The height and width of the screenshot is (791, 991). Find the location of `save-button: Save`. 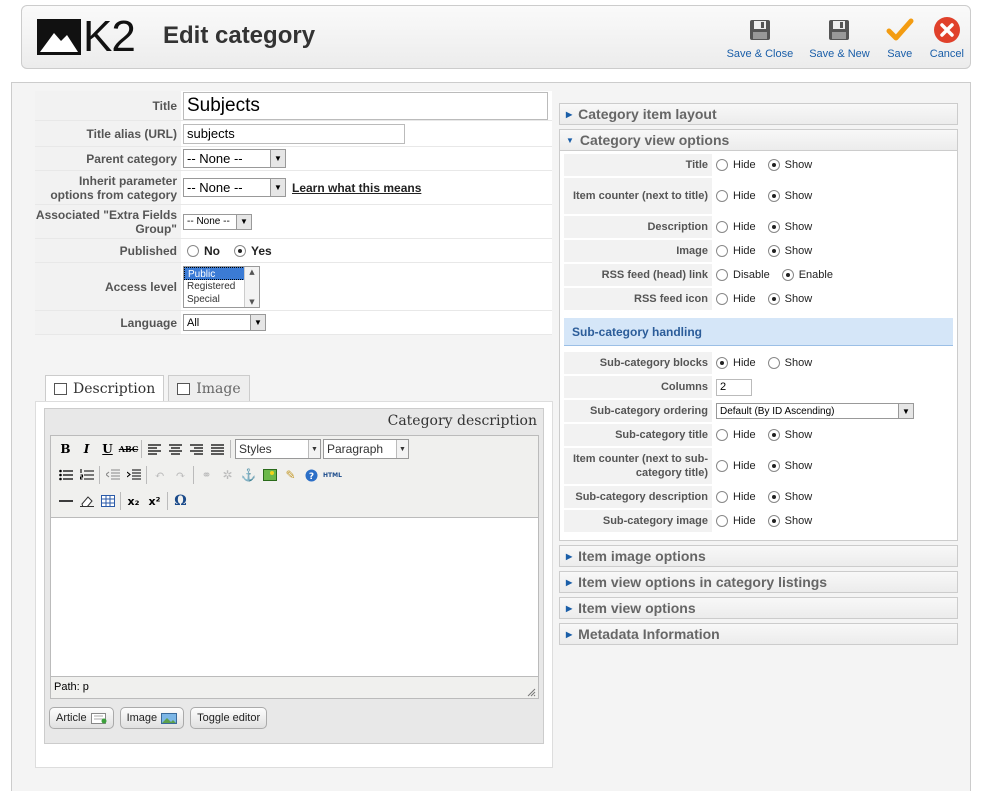

save-button: Save is located at coordinates (900, 38).